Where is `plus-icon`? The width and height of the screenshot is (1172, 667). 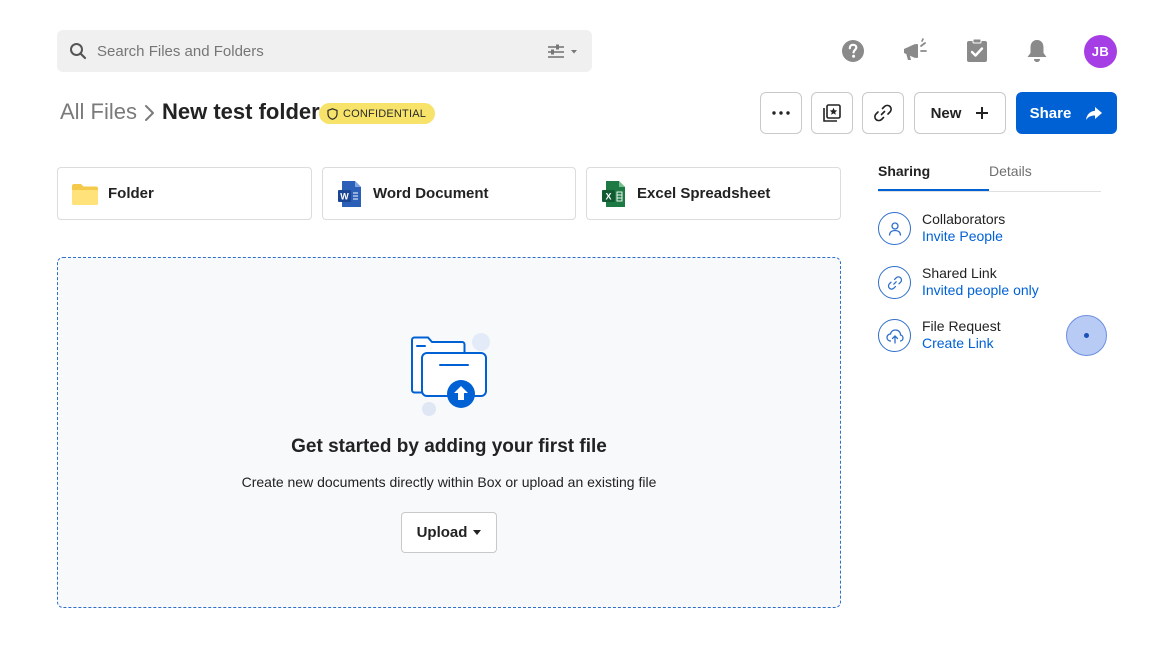 plus-icon is located at coordinates (982, 113).